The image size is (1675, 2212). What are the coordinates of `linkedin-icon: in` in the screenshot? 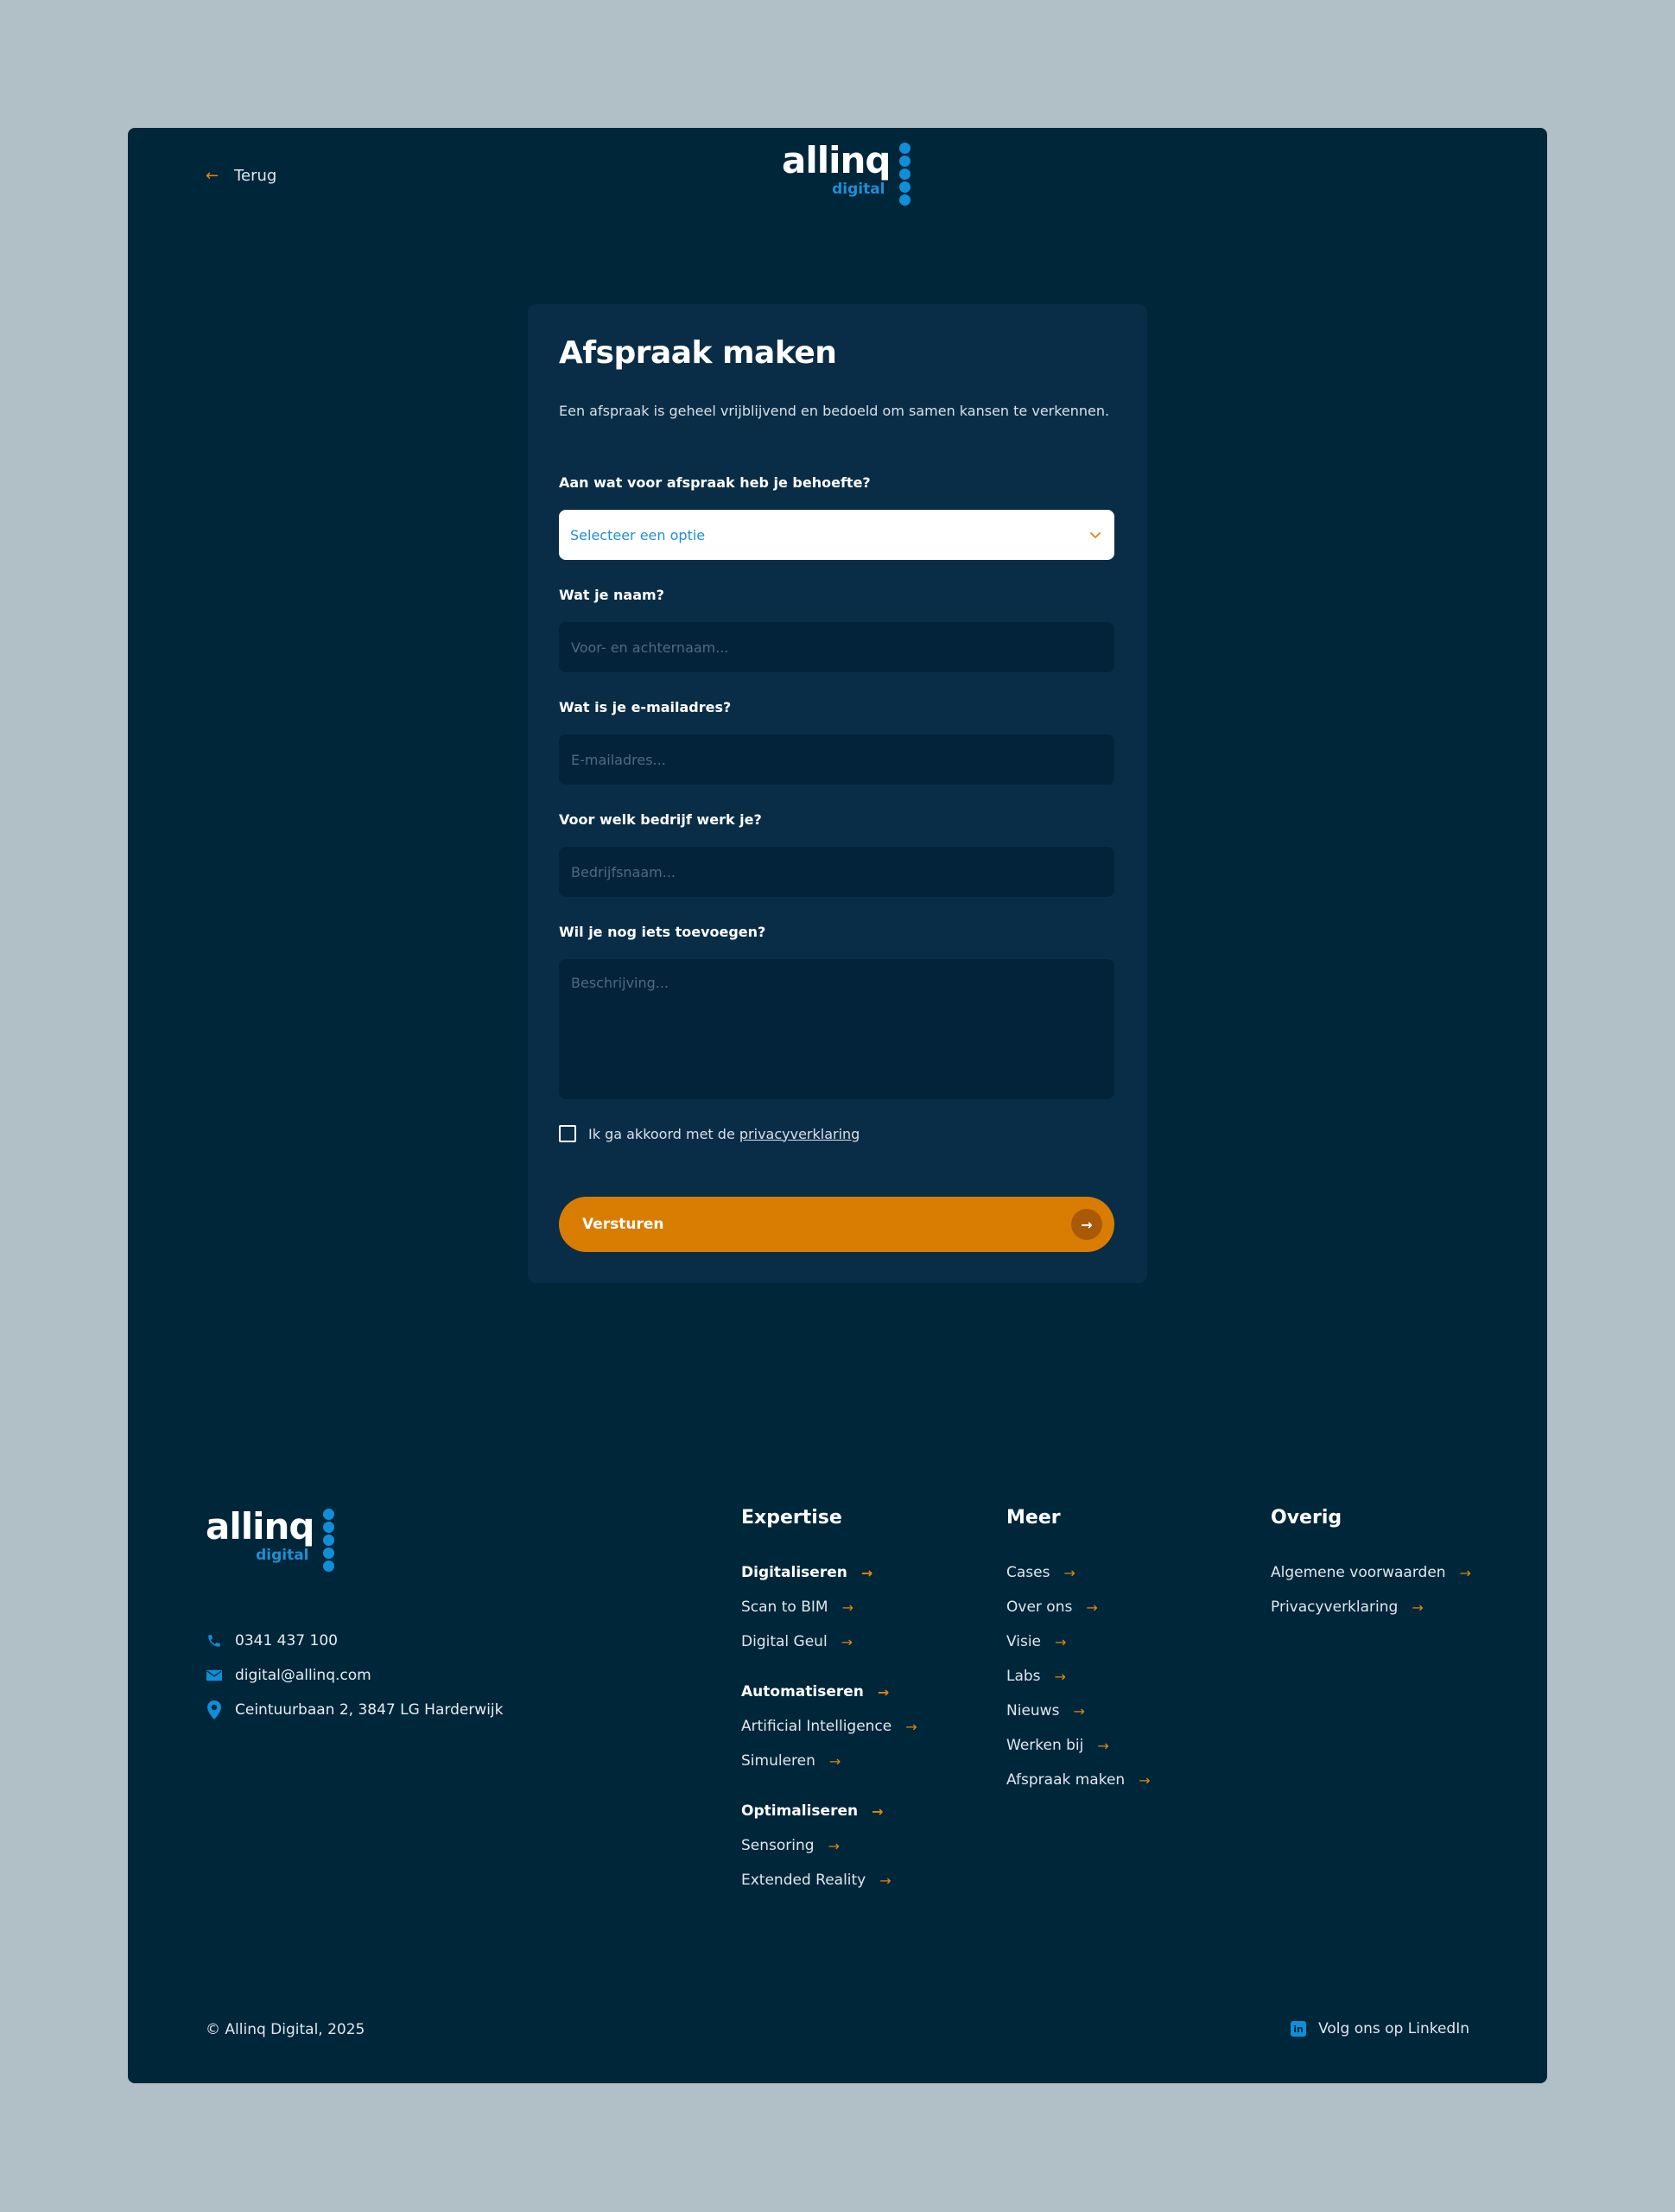 It's located at (1299, 2029).